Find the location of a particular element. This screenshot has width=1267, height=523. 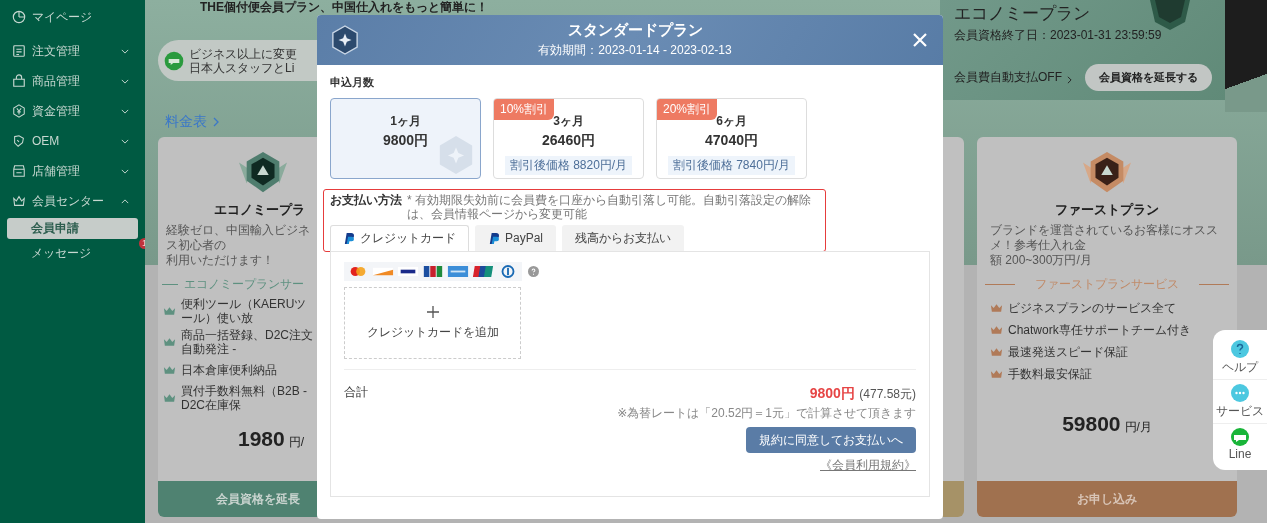

option-price: 26460円 is located at coordinates (568, 141).